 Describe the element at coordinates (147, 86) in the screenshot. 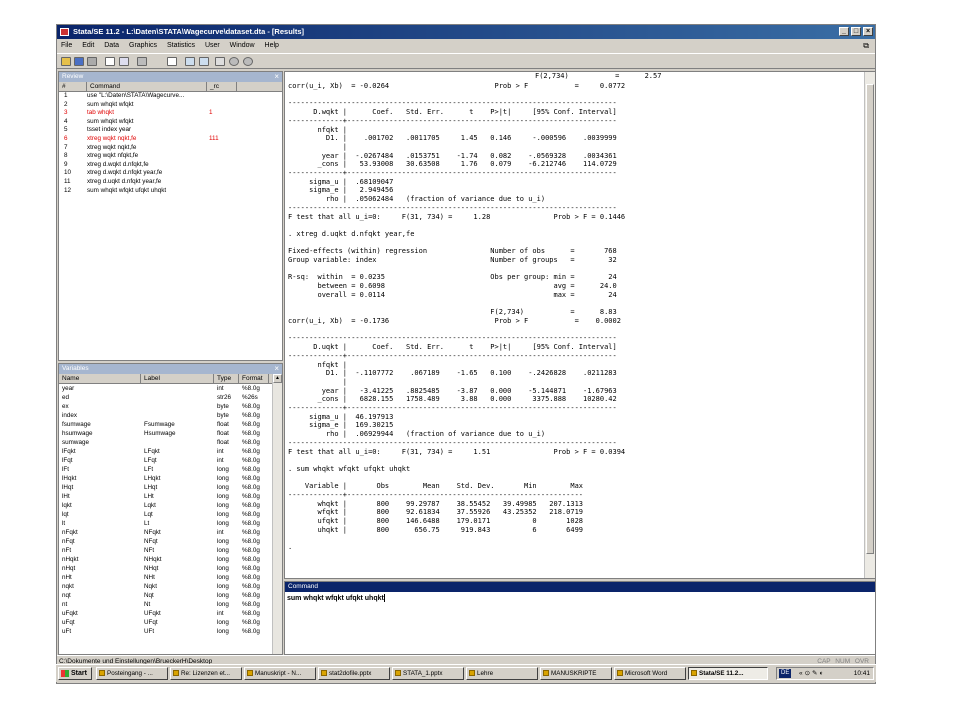

I see `review-header-command: Command` at that location.